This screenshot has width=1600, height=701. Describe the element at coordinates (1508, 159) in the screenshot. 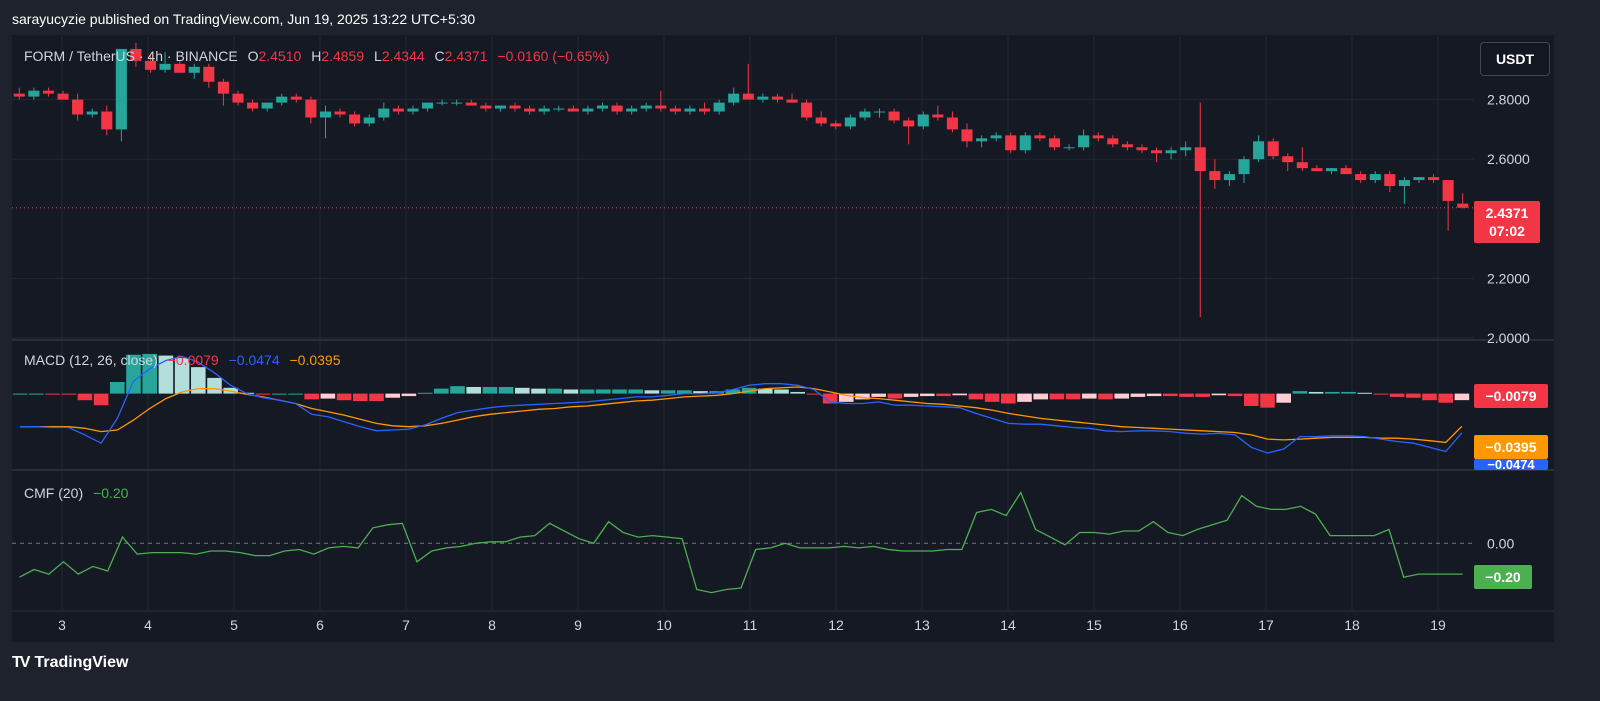

I see `price-tick-label: 2.6000` at that location.